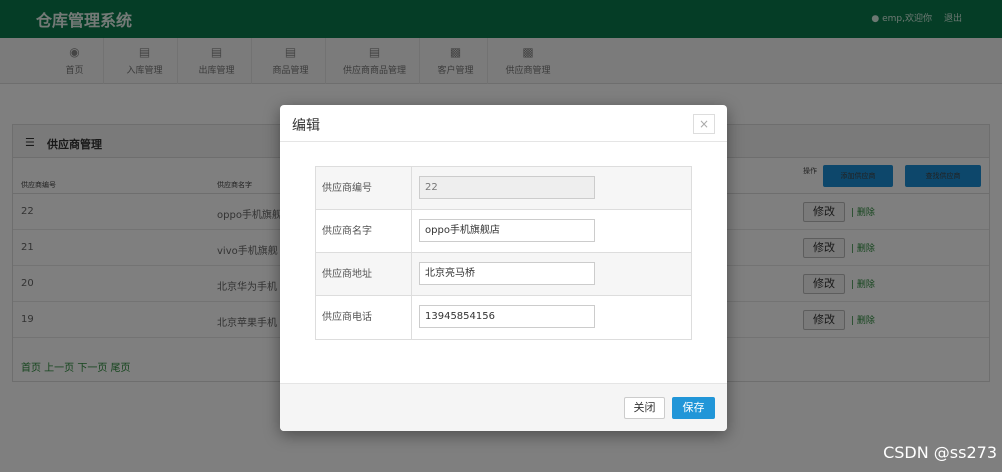 This screenshot has width=1002, height=472. I want to click on modal-title: 编辑, so click(306, 126).